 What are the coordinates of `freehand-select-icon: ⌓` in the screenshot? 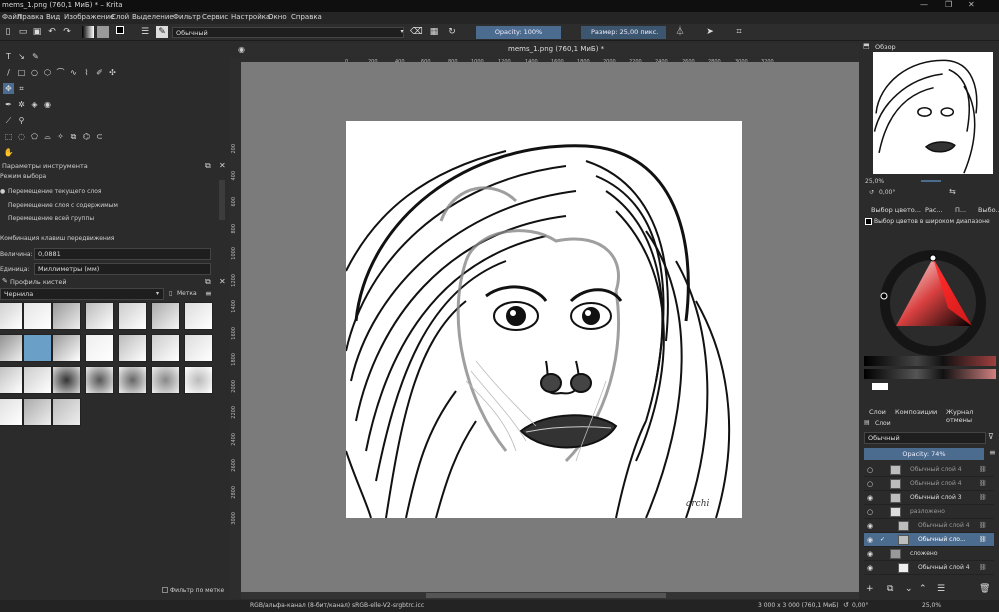 It's located at (47, 136).